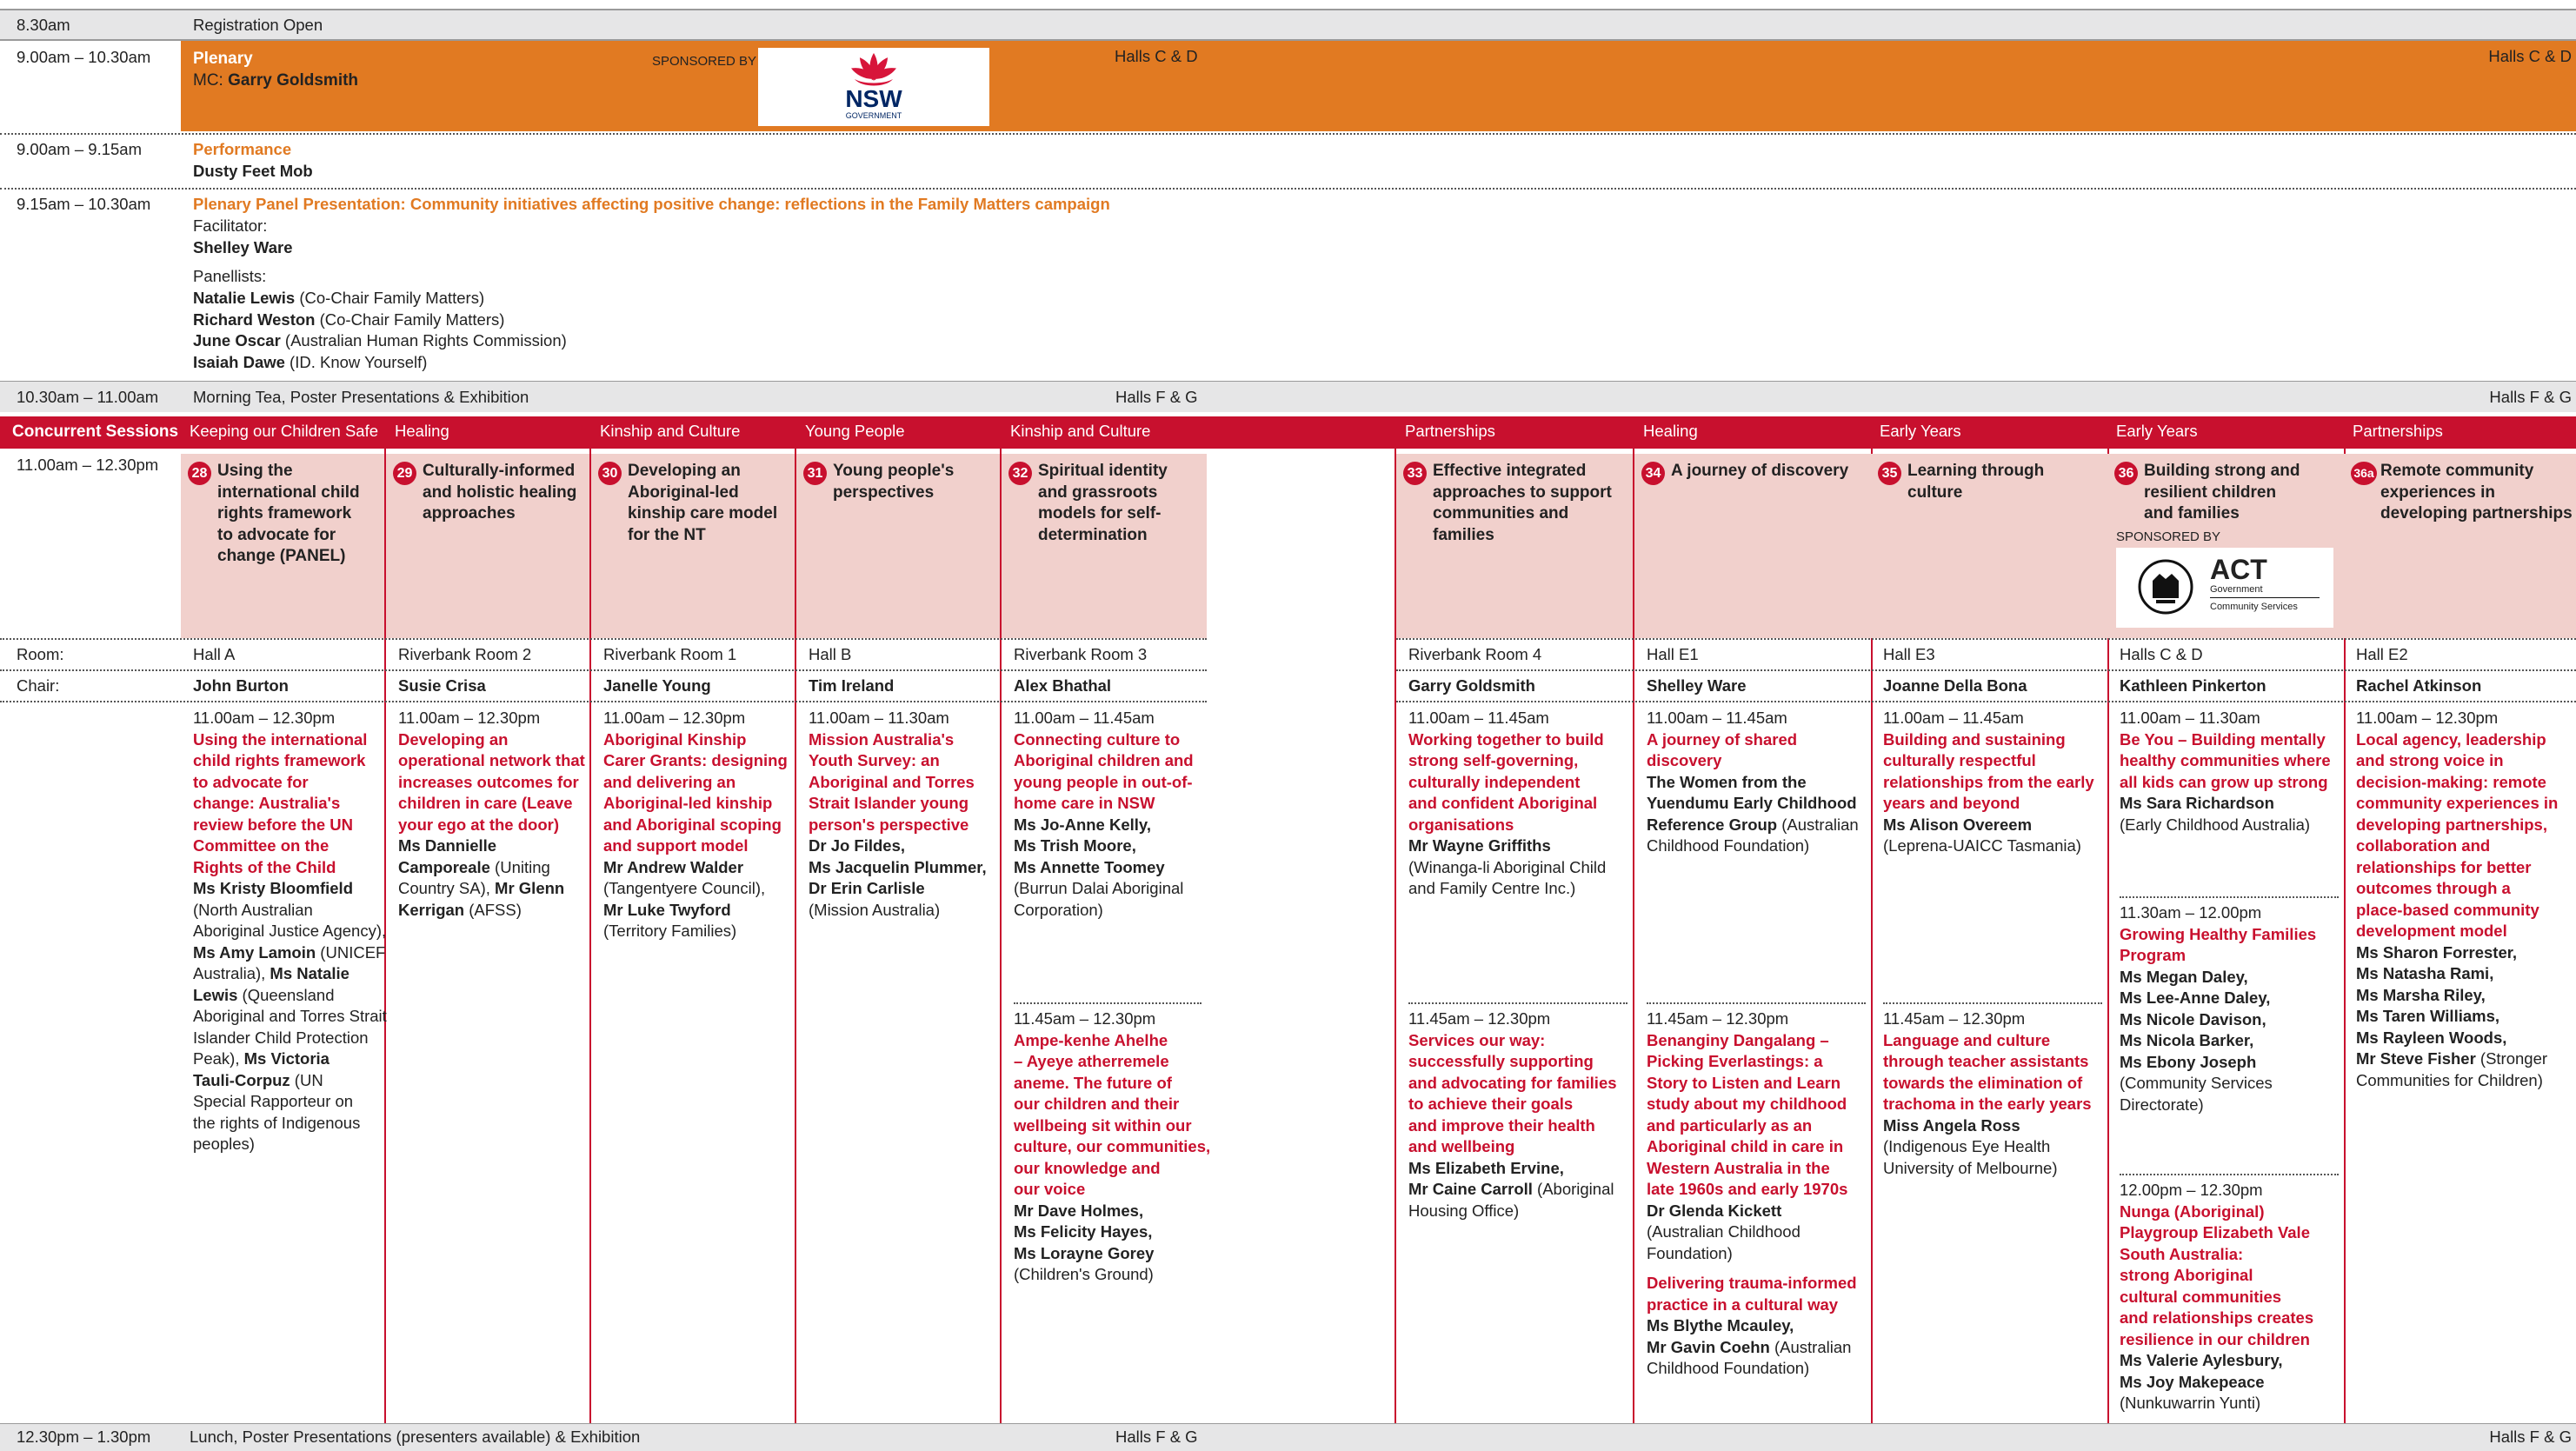 The width and height of the screenshot is (2576, 1451). What do you see at coordinates (669, 782) in the screenshot?
I see `session-title-line: and delivering an` at bounding box center [669, 782].